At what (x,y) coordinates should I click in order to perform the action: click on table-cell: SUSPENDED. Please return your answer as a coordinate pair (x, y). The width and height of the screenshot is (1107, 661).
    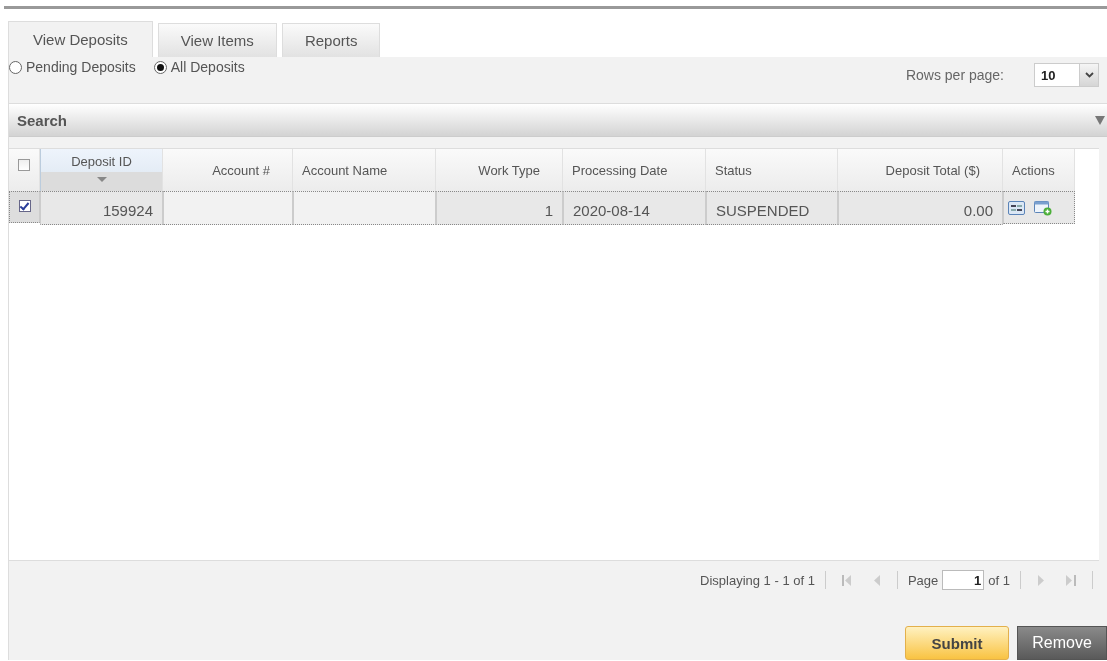
    Looking at the image, I should click on (772, 208).